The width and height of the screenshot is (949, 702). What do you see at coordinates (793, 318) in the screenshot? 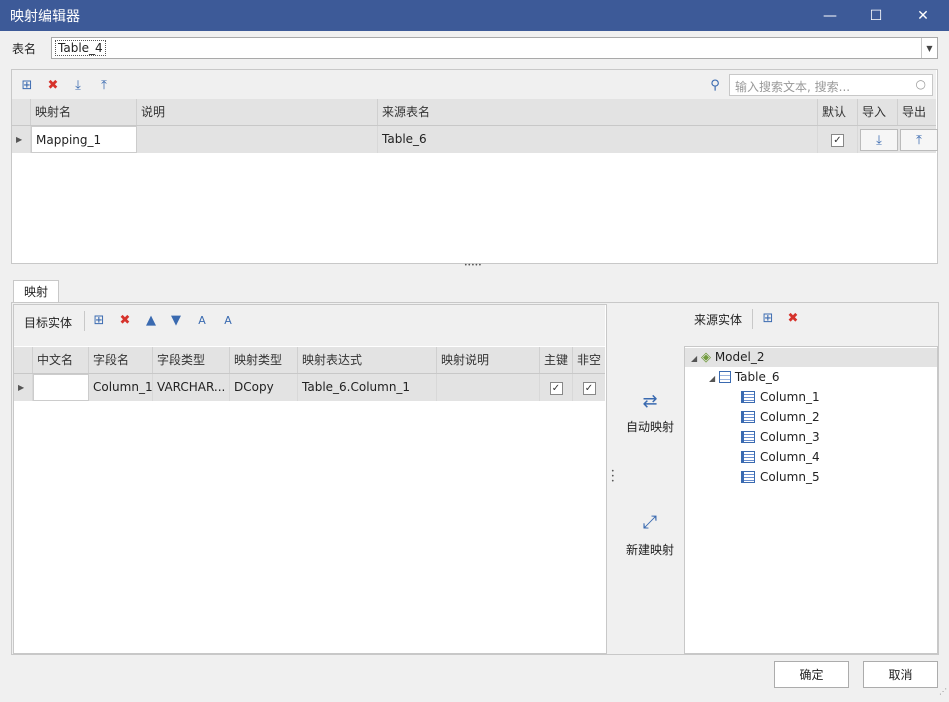
I see `remove-source-icon: ✖` at bounding box center [793, 318].